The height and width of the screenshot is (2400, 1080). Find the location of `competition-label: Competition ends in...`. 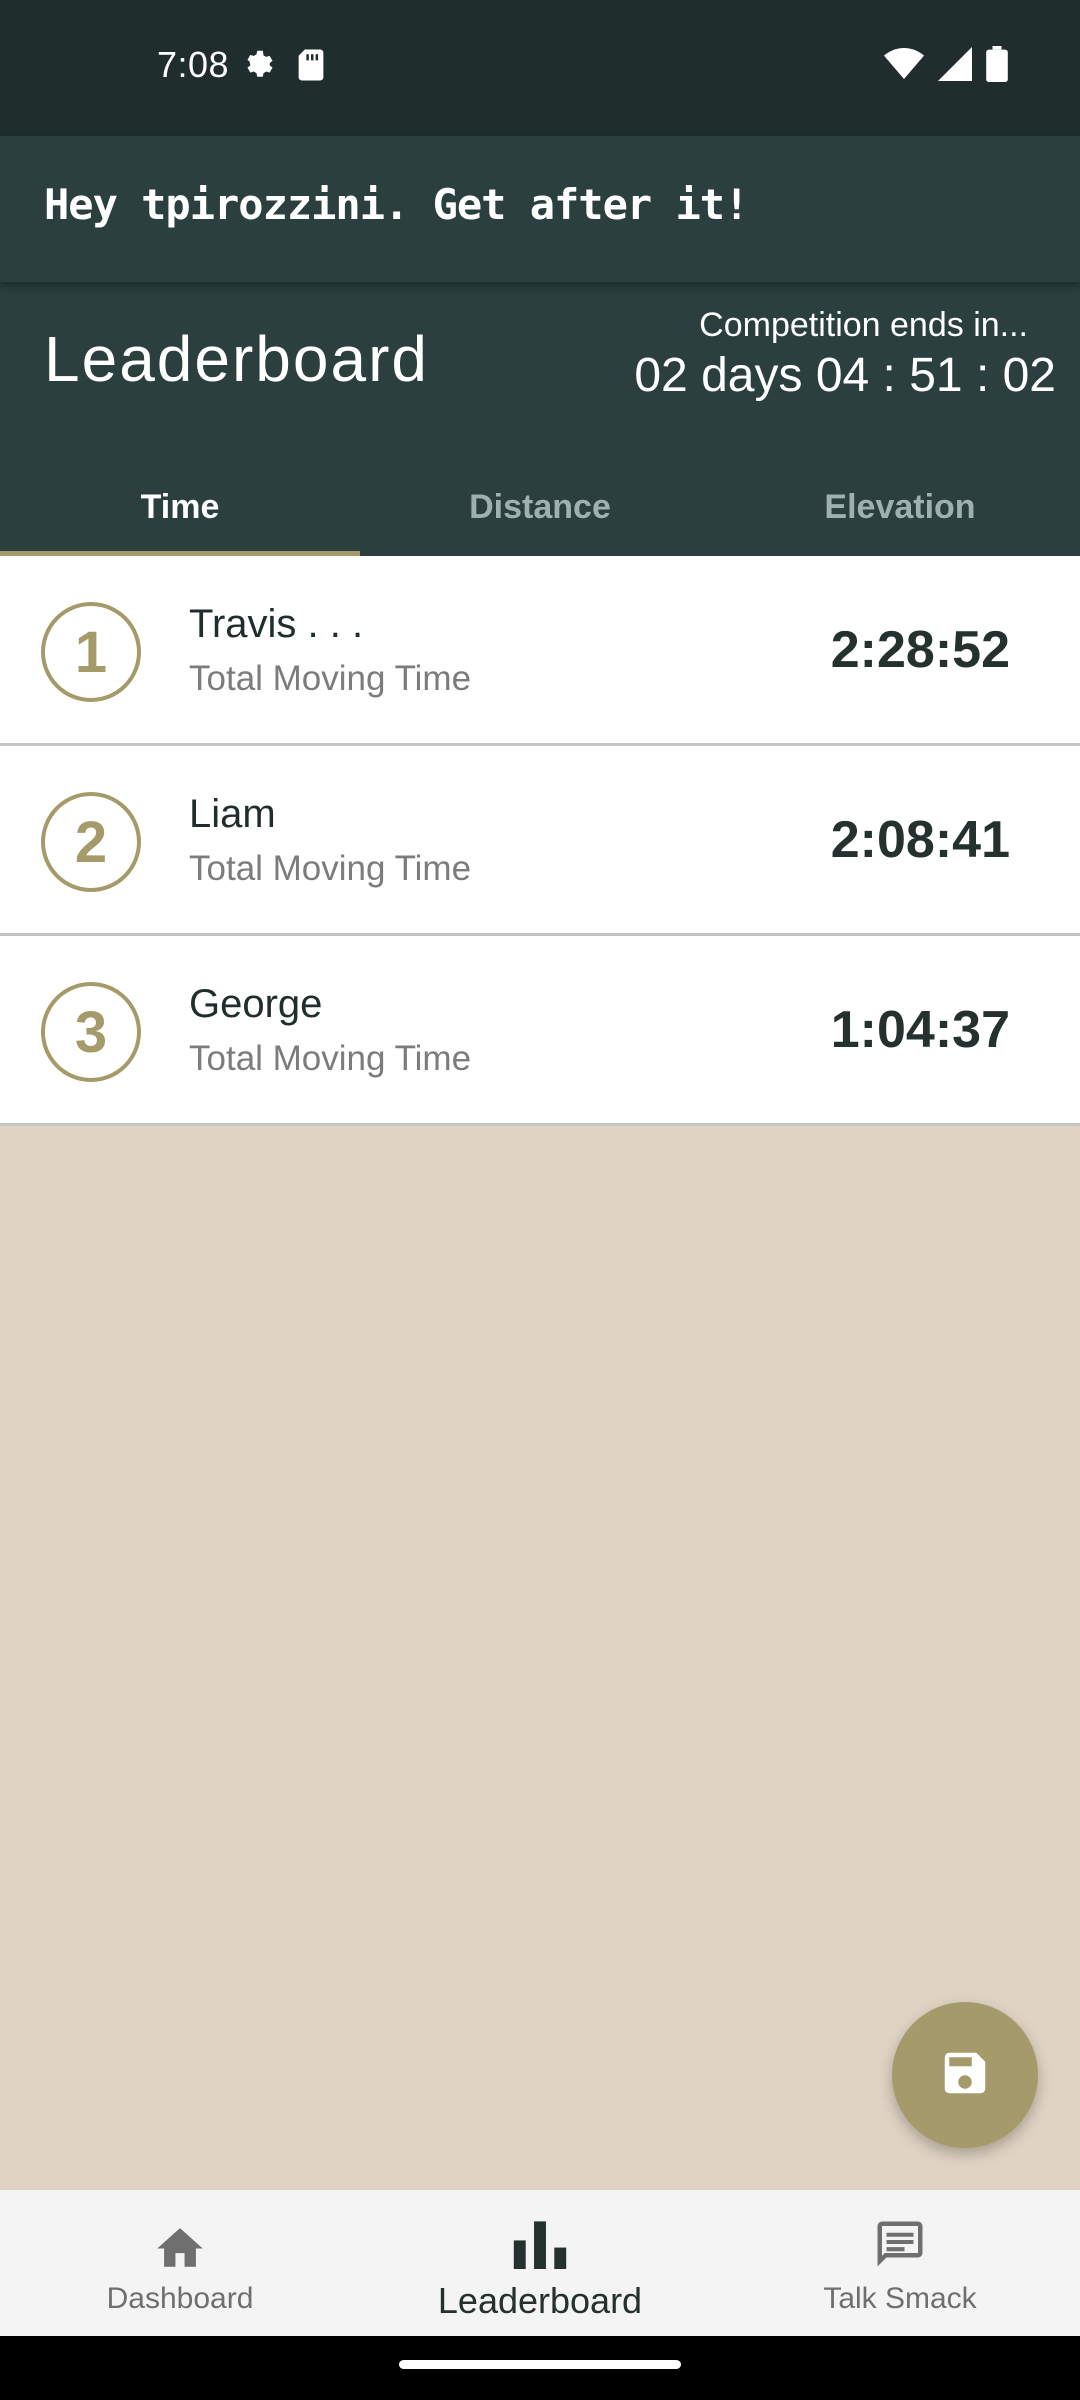

competition-label: Competition ends in... is located at coordinates (863, 325).